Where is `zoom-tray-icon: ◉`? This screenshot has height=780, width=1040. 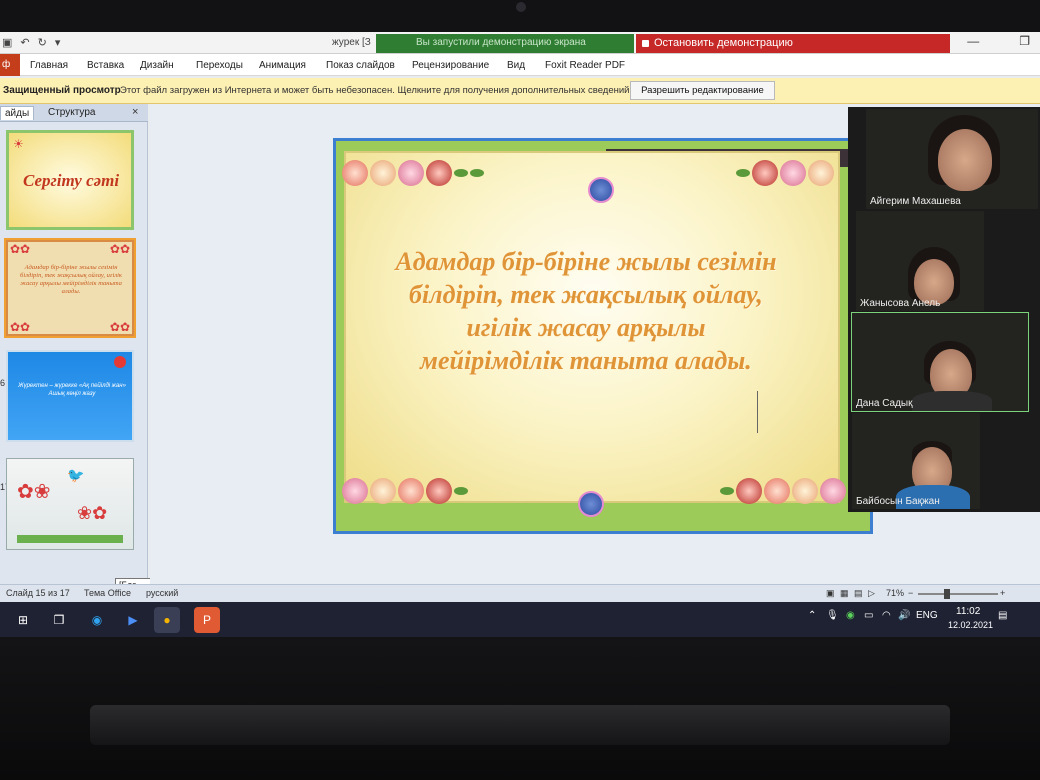
zoom-tray-icon: ◉ is located at coordinates (850, 615).